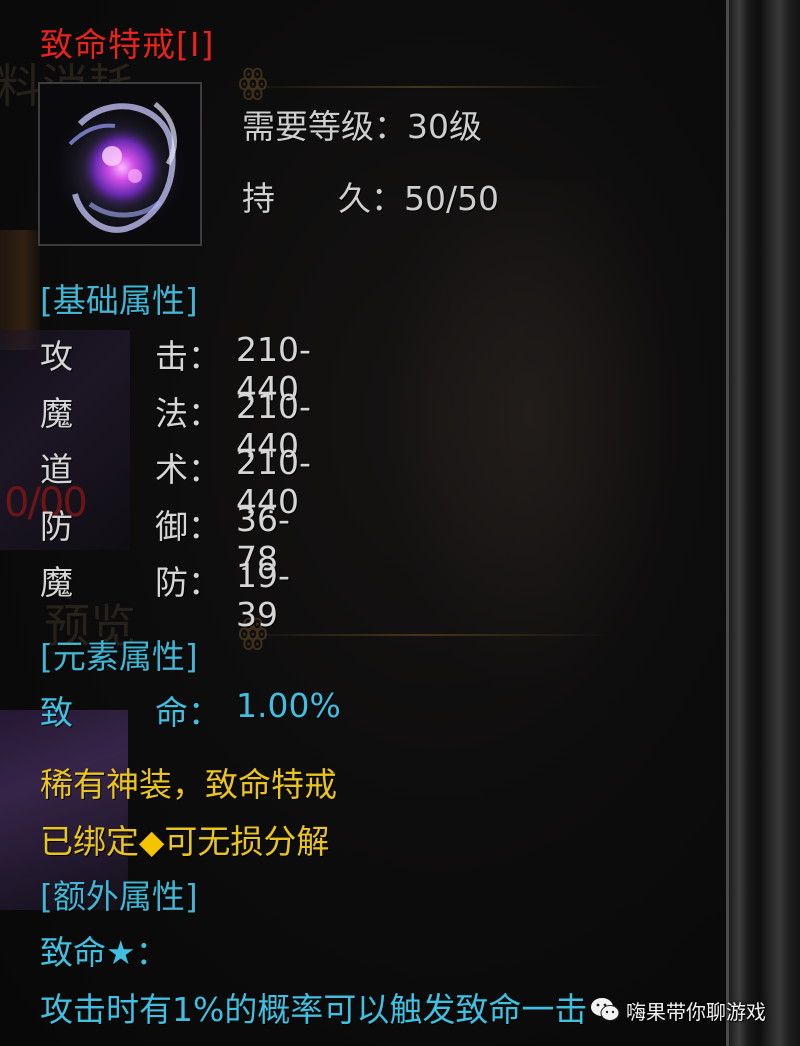 The width and height of the screenshot is (800, 1046). What do you see at coordinates (314, 1009) in the screenshot?
I see `effect-description: 攻击时有1%的概率可以触发致命一击` at bounding box center [314, 1009].